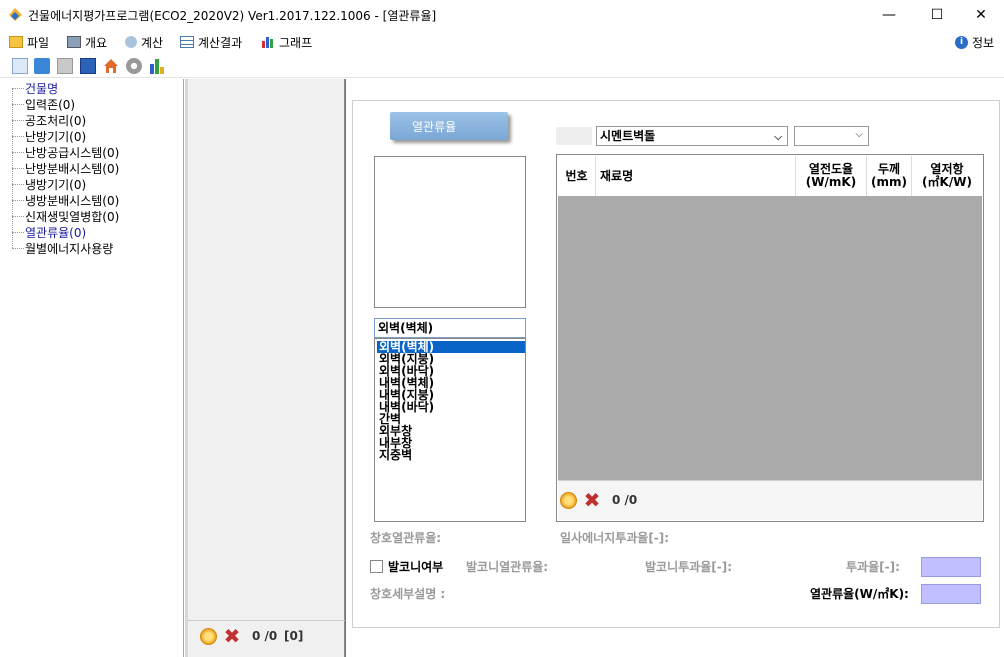 The height and width of the screenshot is (657, 1004). Describe the element at coordinates (74, 42) in the screenshot. I see `building-icon` at that location.